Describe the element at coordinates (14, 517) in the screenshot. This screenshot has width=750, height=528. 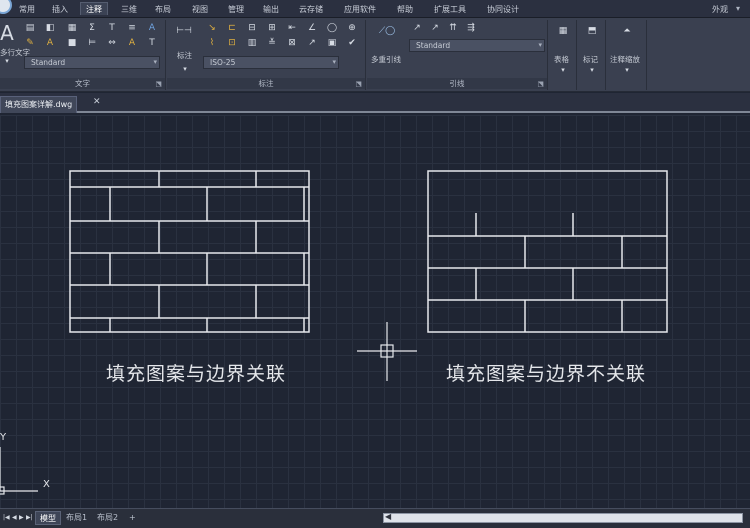
I see `prev-layout-icon: ◀` at that location.